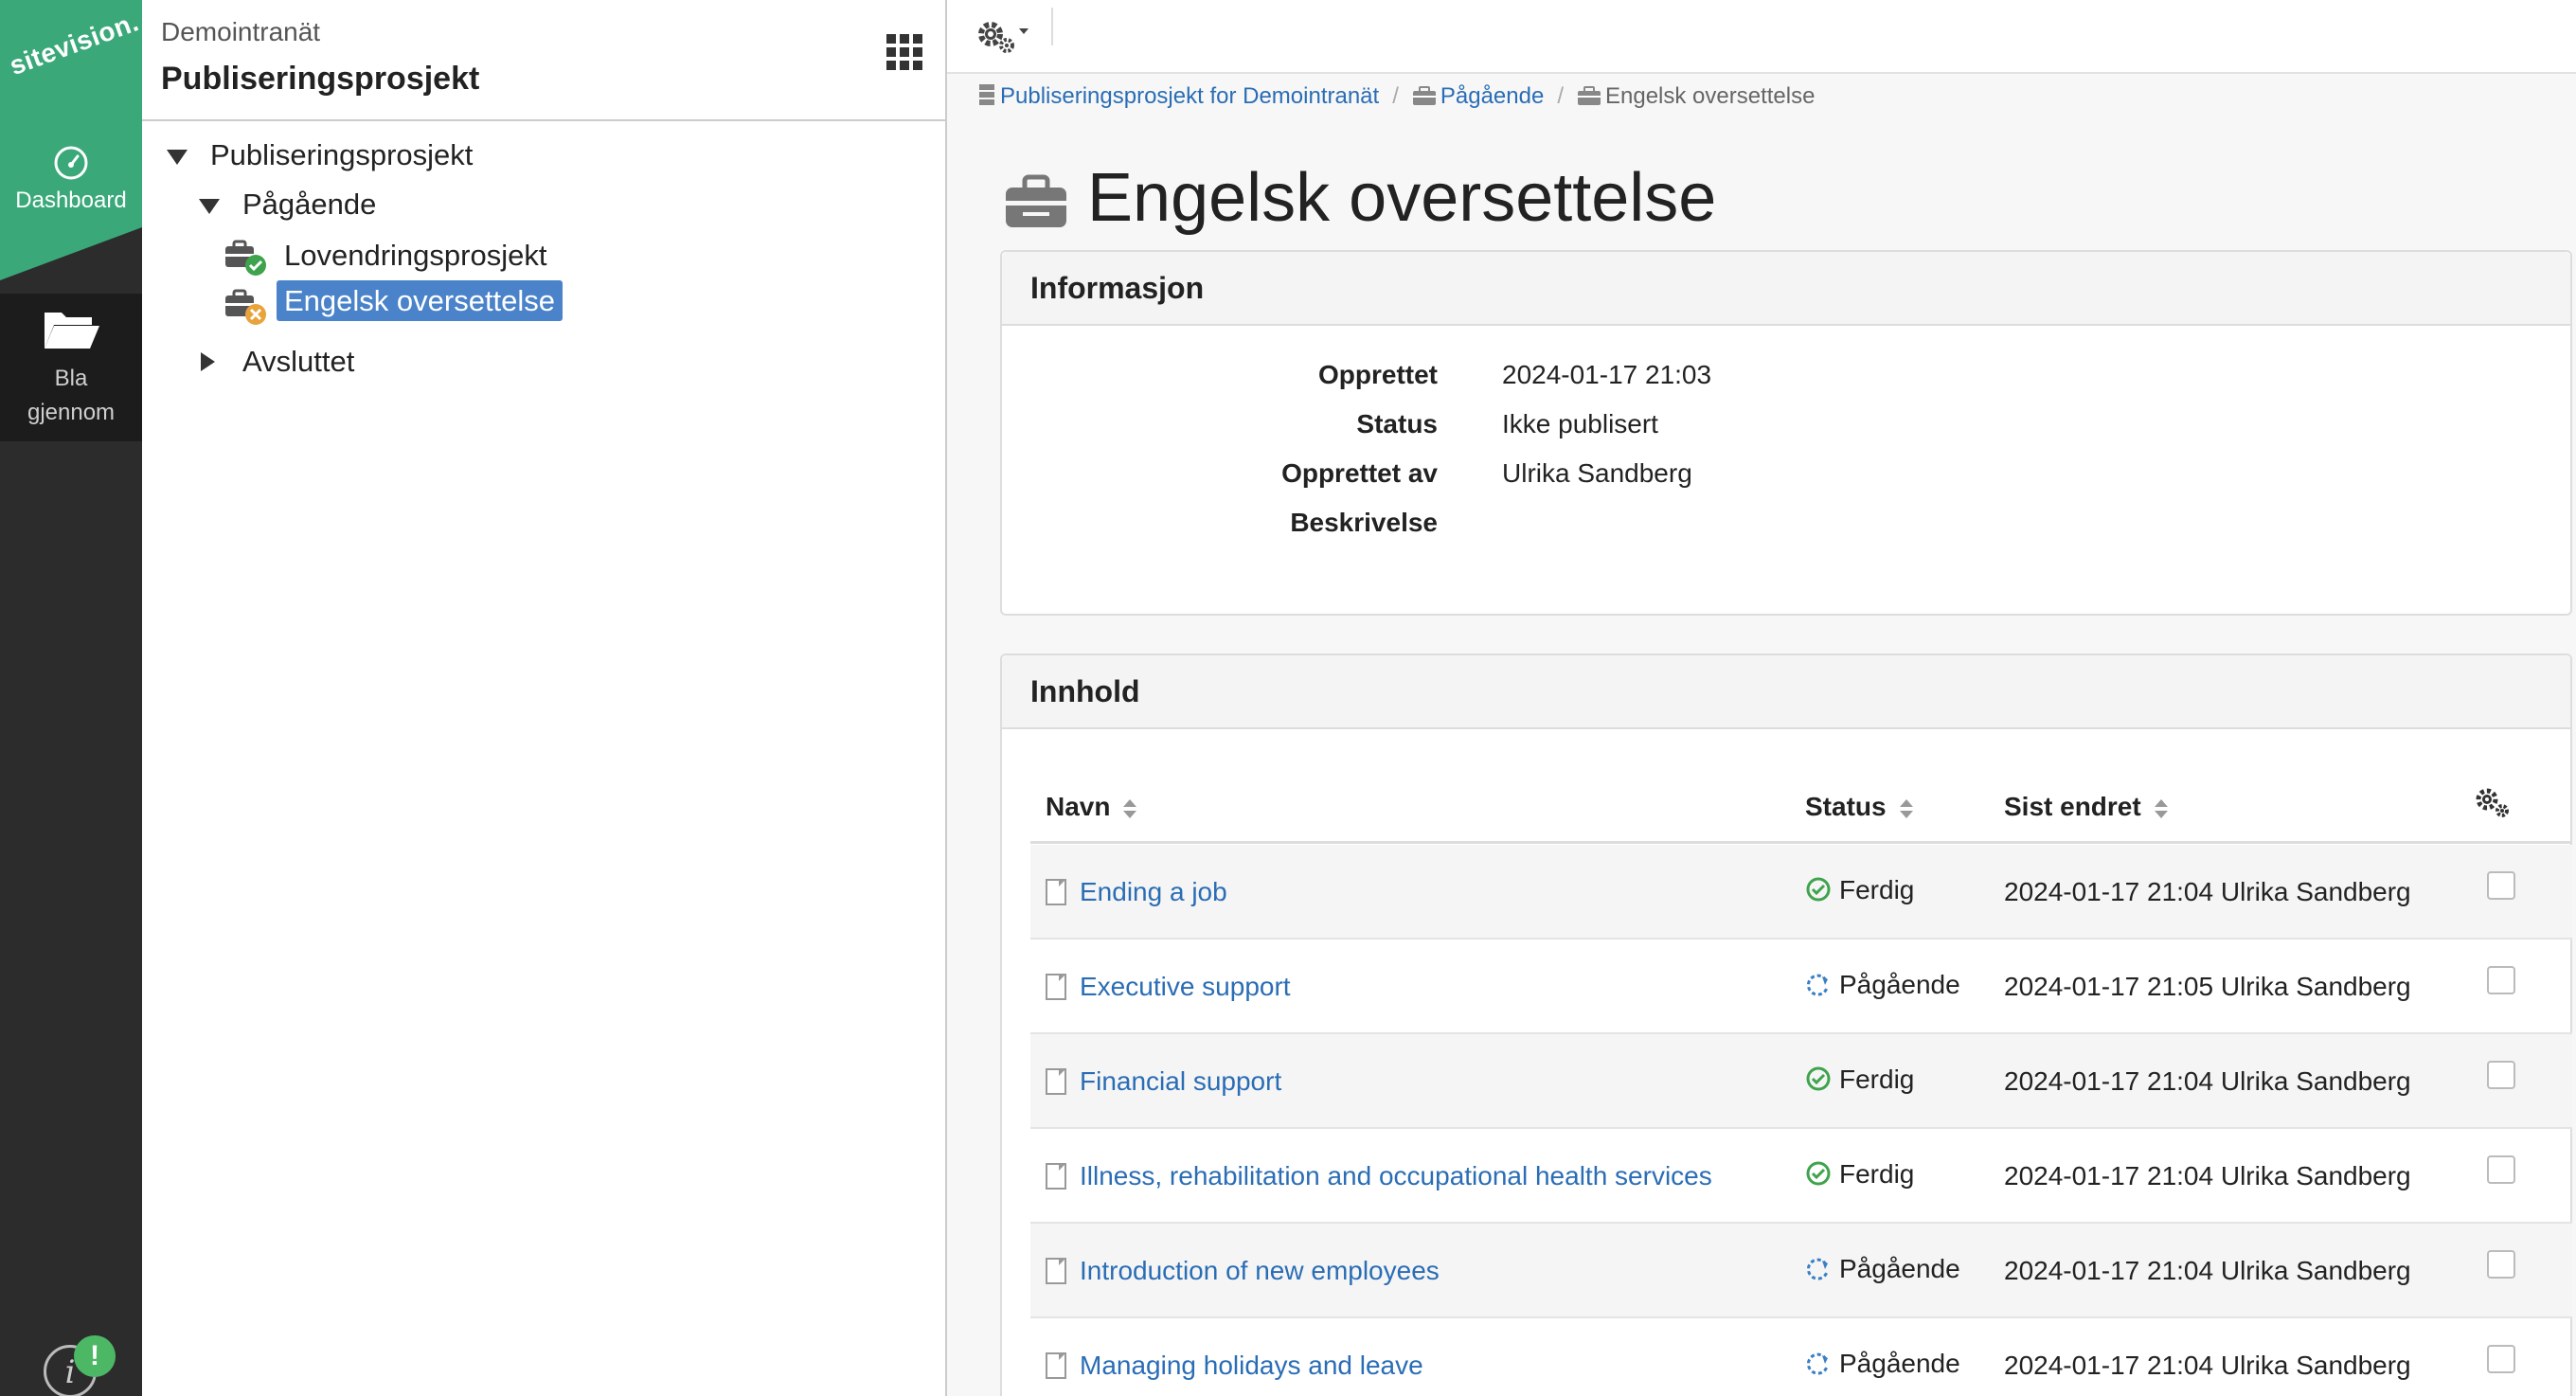  I want to click on breadcrumb-link-ongoing: Pågående, so click(1492, 96).